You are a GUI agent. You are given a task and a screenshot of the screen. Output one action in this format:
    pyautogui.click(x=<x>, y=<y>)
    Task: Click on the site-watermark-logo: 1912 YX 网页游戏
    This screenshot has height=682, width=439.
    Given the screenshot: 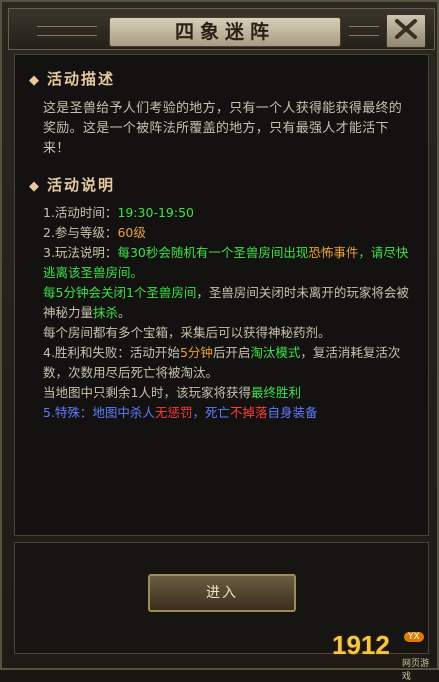 What is the action you would take?
    pyautogui.click(x=384, y=656)
    